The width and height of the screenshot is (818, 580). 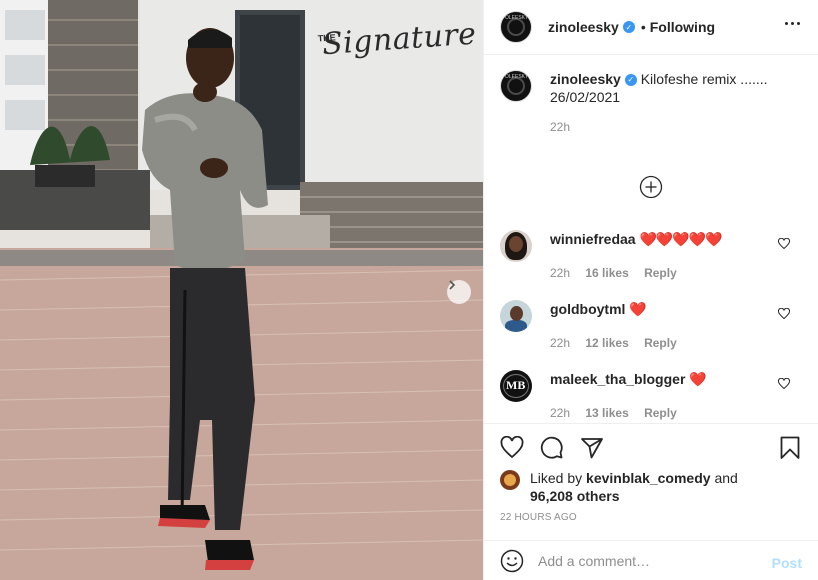 What do you see at coordinates (583, 27) in the screenshot?
I see `author-username: zinoleesky` at bounding box center [583, 27].